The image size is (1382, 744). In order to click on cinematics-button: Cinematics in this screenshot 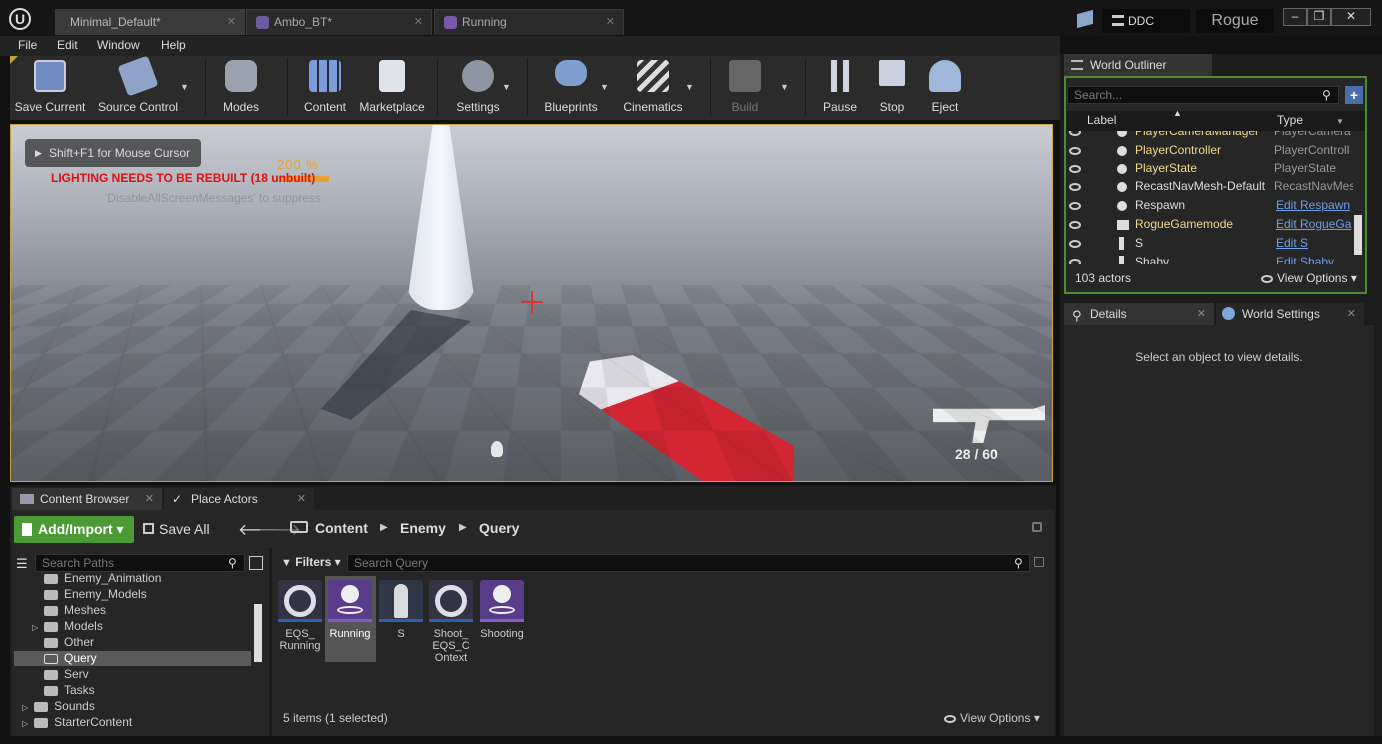, I will do `click(653, 87)`.